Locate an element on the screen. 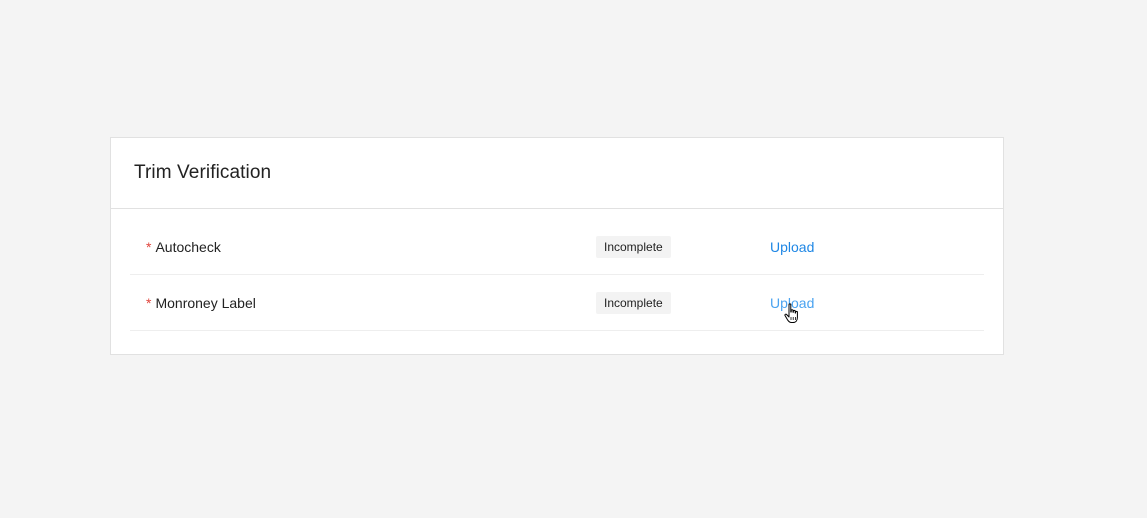 This screenshot has width=1147, height=518. row-label: * Monroney Label is located at coordinates (201, 303).